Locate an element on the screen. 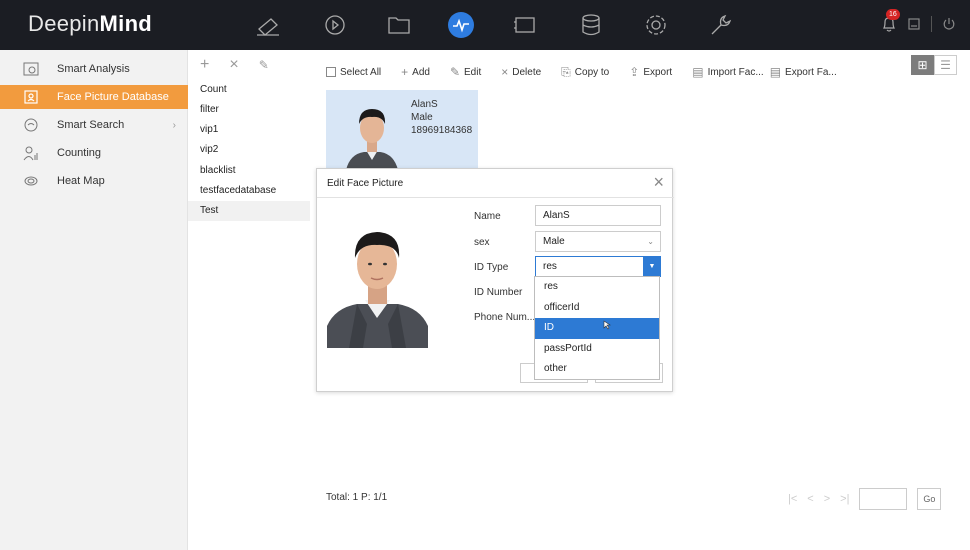 The image size is (970, 550). settings-icon is located at coordinates (656, 25).